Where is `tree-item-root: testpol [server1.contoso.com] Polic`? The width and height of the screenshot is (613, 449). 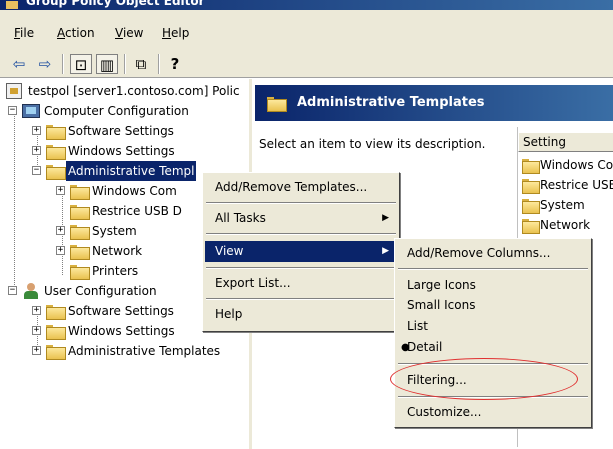 tree-item-root: testpol [server1.contoso.com] Polic is located at coordinates (123, 91).